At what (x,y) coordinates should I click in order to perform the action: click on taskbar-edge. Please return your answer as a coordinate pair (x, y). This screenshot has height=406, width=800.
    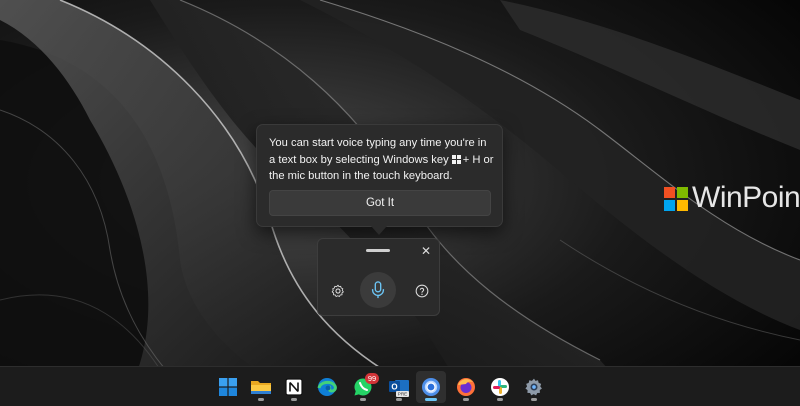
    Looking at the image, I should click on (327, 387).